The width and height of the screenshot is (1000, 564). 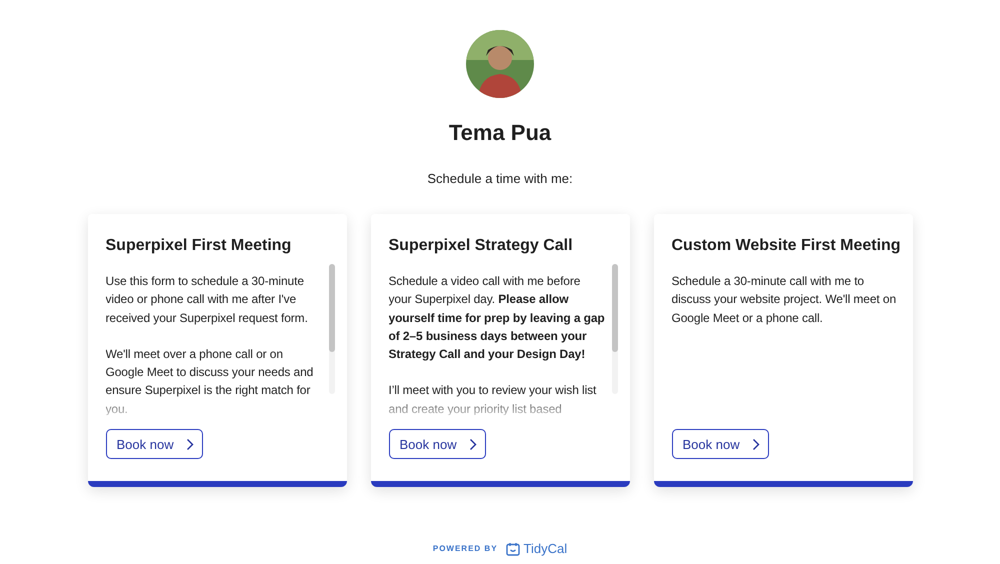 What do you see at coordinates (497, 318) in the screenshot?
I see `event-description: Schedule a video call with me before your Superpixel day. Please allow yourself time for prep by leaving a gap of 2–5 business days between your Strategy Call and your Design Day!` at bounding box center [497, 318].